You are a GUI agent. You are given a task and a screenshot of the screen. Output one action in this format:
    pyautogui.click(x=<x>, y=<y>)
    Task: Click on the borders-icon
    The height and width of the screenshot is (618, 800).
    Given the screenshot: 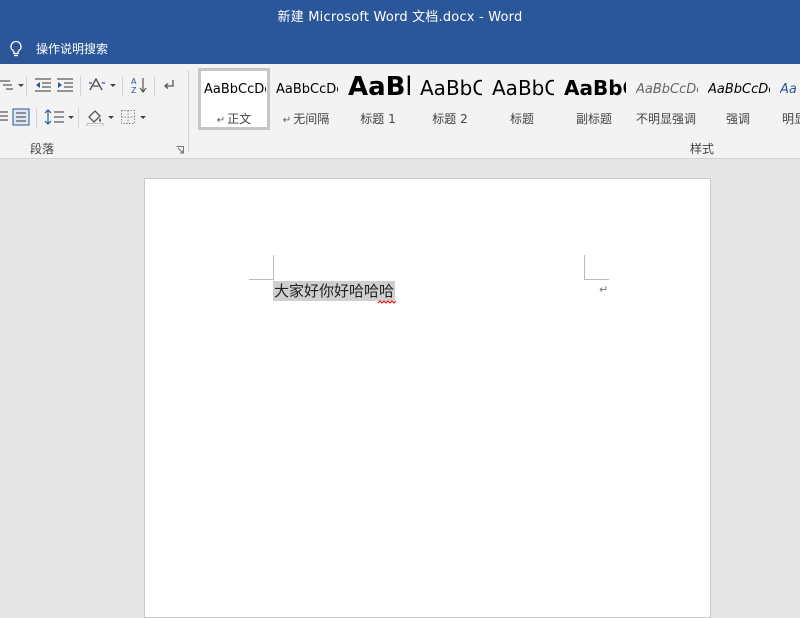 What is the action you would take?
    pyautogui.click(x=128, y=117)
    